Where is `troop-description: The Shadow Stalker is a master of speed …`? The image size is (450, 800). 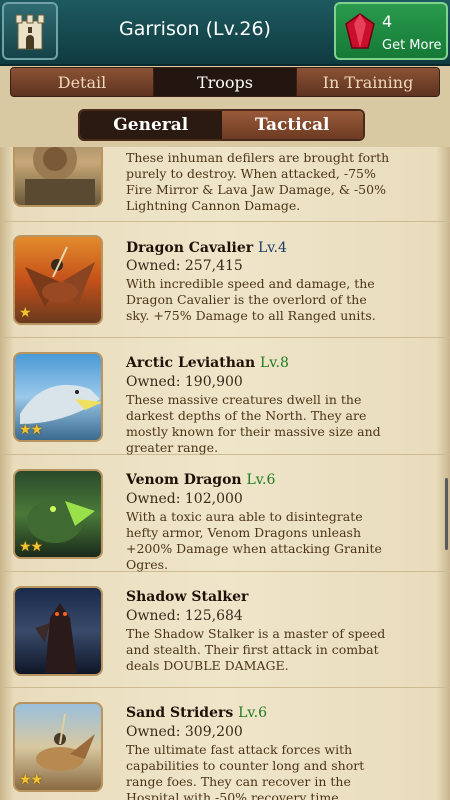
troop-description: The Shadow Stalker is a master of speed … is located at coordinates (256, 649).